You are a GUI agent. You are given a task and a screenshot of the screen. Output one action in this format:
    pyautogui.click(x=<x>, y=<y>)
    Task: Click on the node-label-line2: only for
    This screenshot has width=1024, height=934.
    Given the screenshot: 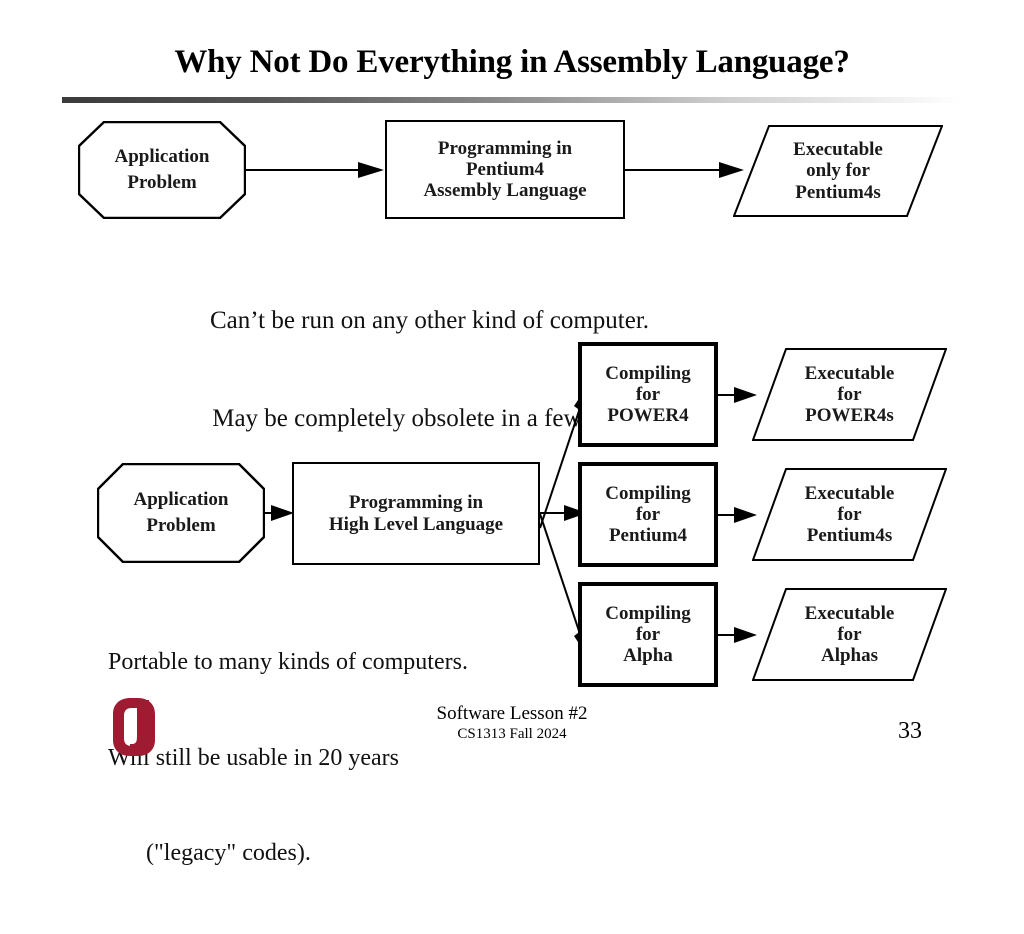 What is the action you would take?
    pyautogui.click(x=838, y=171)
    